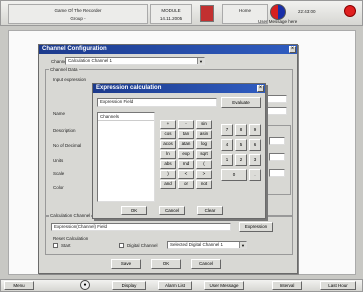 This screenshot has height=292, width=363. Describe the element at coordinates (168, 49) in the screenshot. I see `window-title: Channel Configuration` at that location.